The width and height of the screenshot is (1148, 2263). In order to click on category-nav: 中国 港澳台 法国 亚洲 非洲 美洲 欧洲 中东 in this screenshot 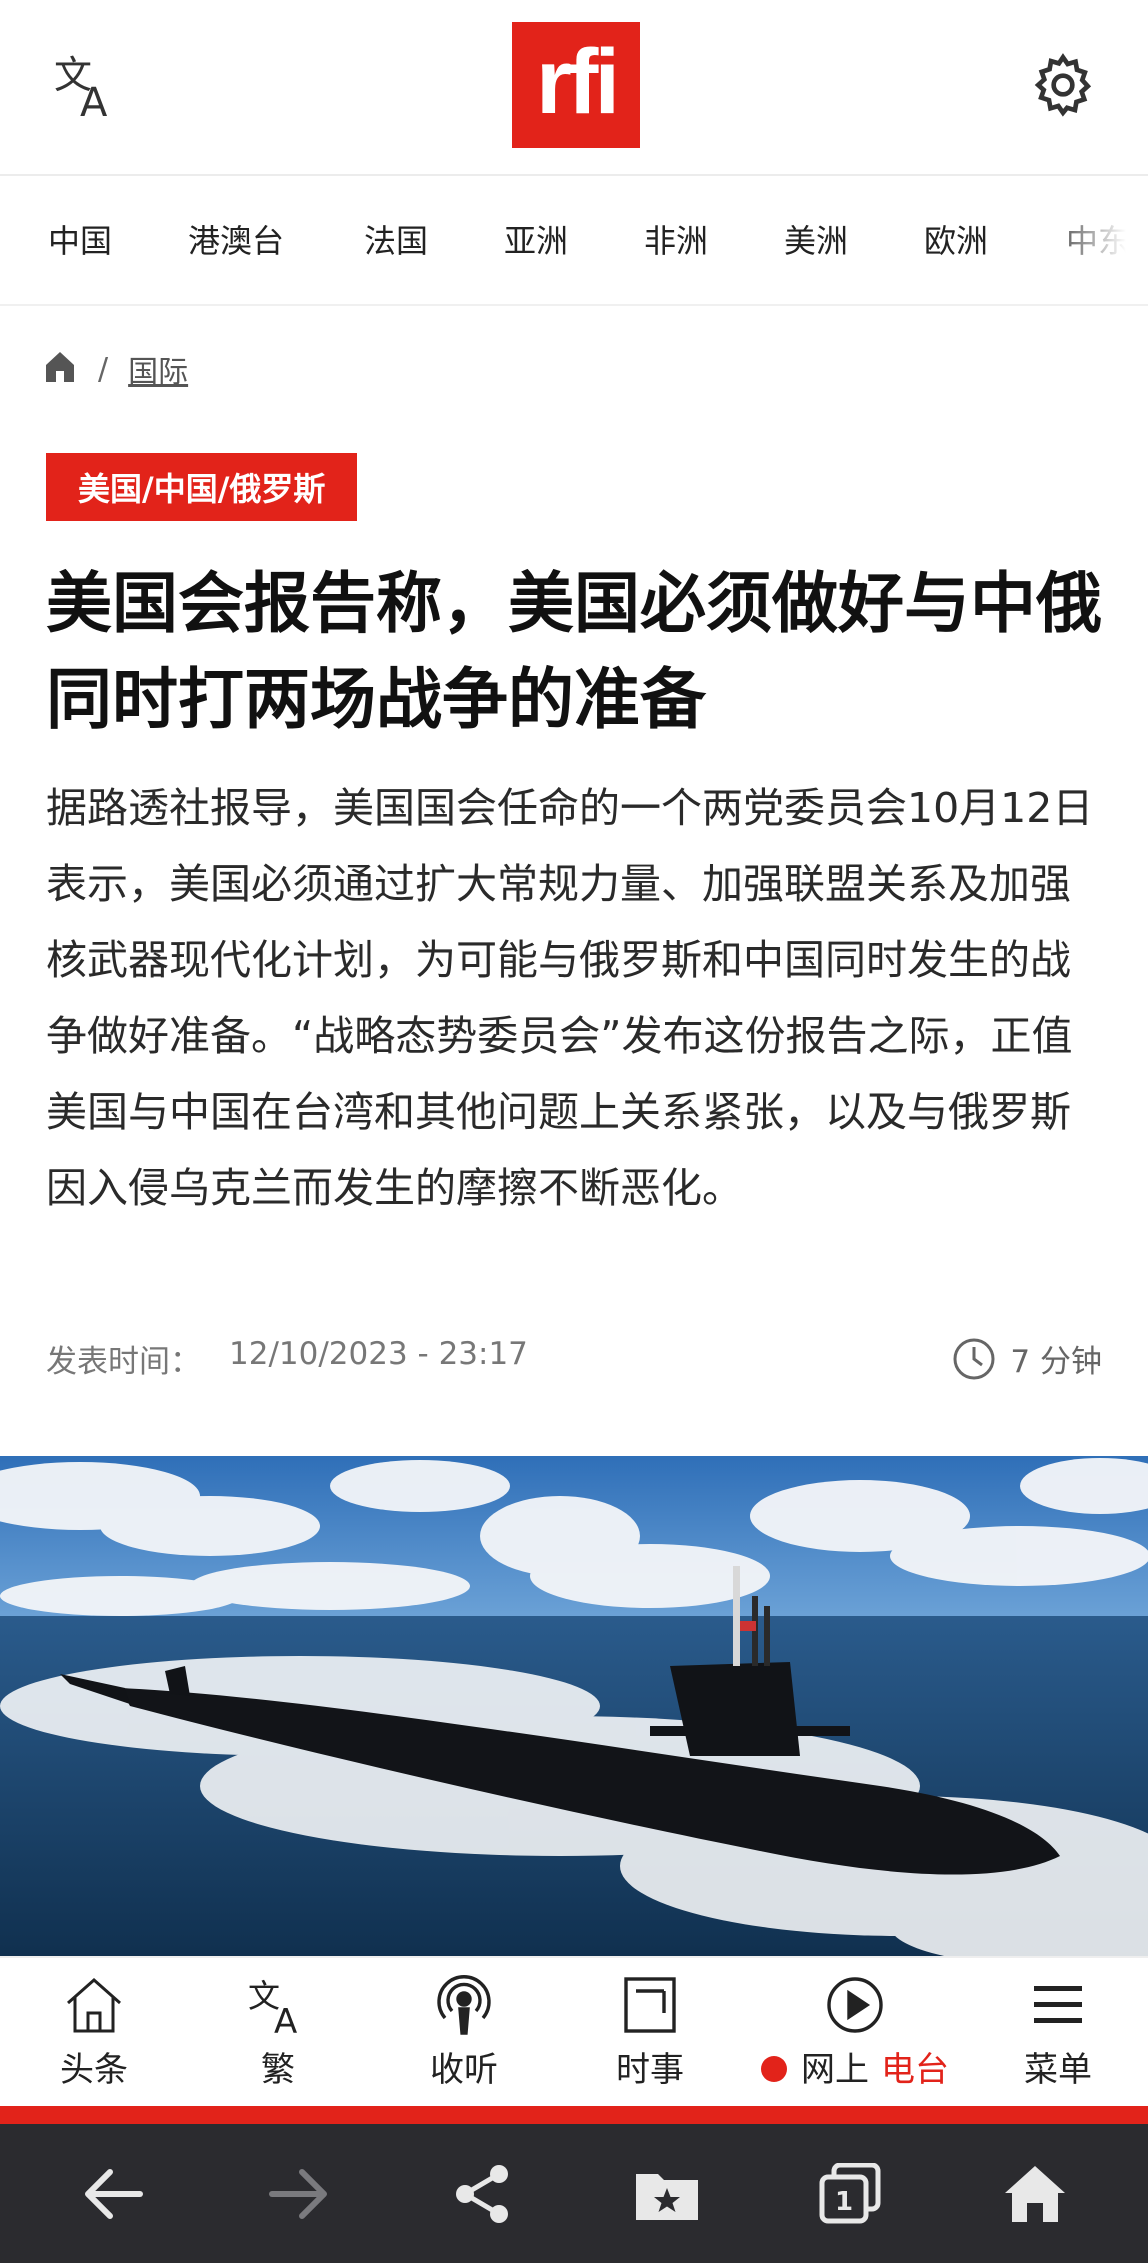, I will do `click(574, 242)`.